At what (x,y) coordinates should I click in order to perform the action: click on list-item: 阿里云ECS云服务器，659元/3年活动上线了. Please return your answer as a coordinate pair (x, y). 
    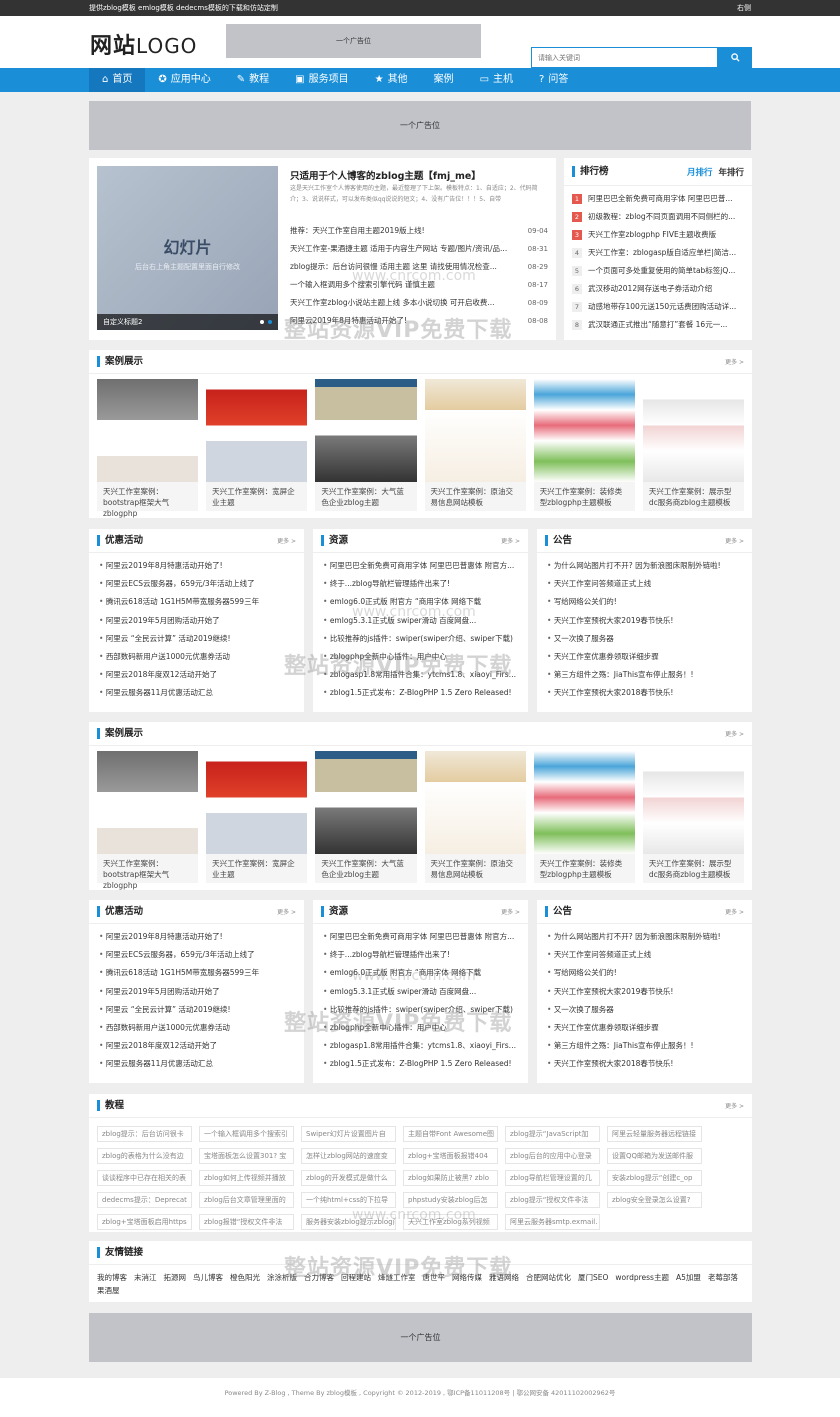
    Looking at the image, I should click on (196, 955).